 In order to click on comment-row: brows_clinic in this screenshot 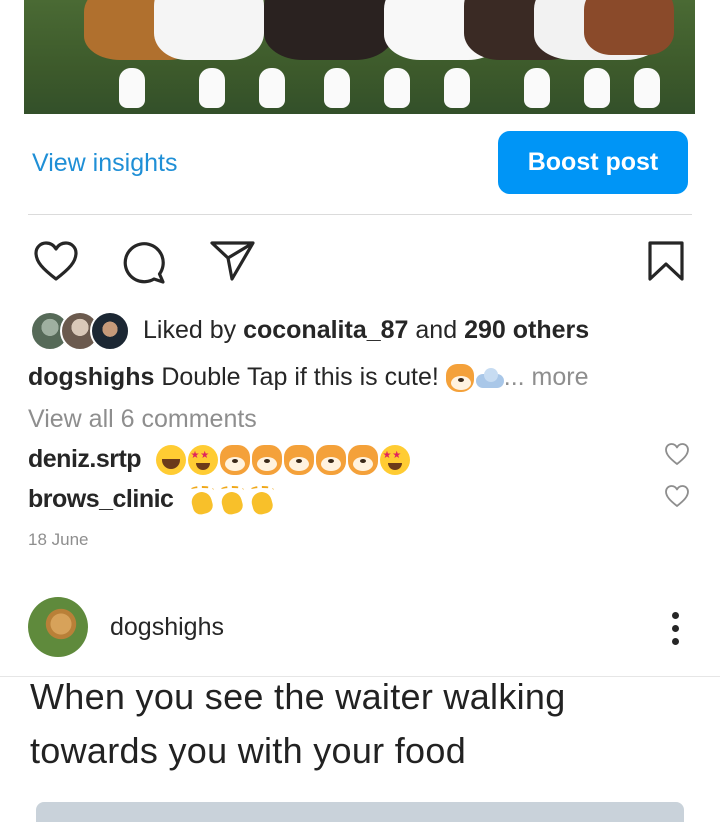, I will do `click(152, 499)`.